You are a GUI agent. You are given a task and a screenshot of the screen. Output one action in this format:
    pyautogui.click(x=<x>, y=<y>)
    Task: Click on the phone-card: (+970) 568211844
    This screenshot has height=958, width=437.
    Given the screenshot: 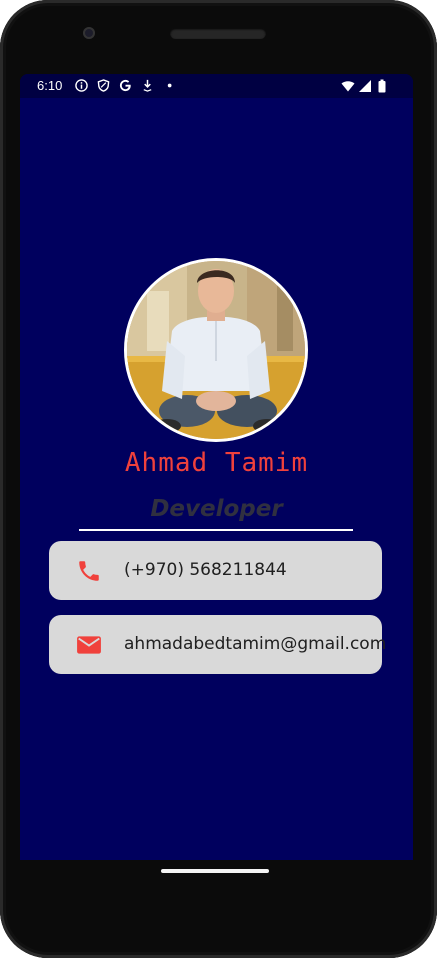 What is the action you would take?
    pyautogui.click(x=215, y=570)
    